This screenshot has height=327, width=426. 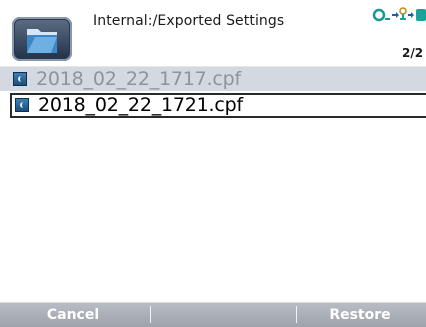 I want to click on current-path: Internal:/Exported Settings, so click(x=189, y=21).